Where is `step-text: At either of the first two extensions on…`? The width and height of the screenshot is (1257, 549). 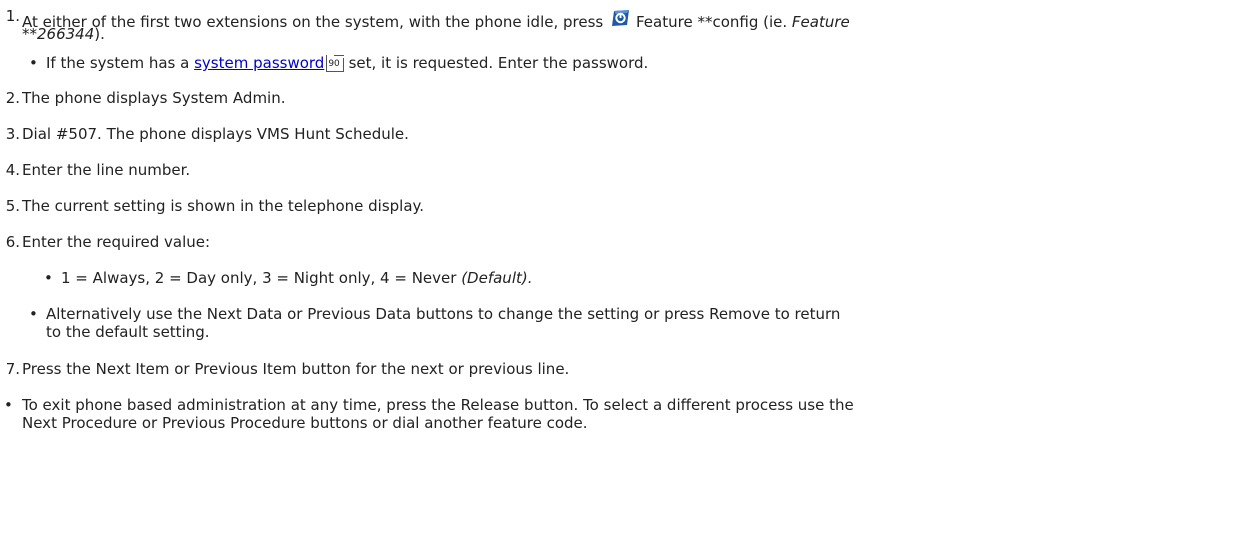
step-text: At either of the first two extensions on… is located at coordinates (436, 19).